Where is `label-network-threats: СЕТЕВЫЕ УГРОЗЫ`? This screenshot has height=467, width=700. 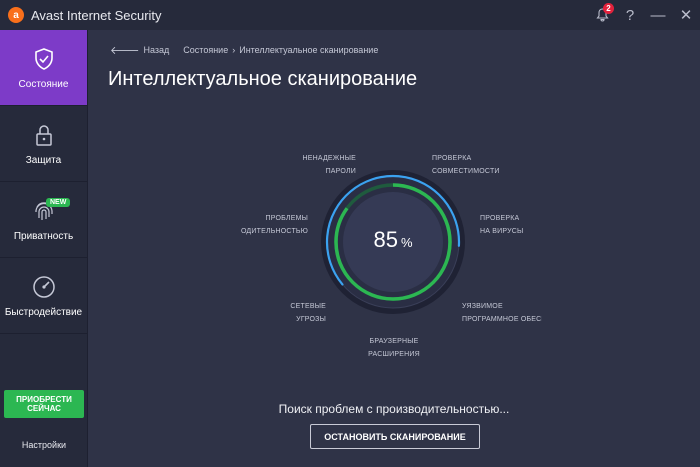
label-network-threats: СЕТЕВЫЕ УГРОЗЫ is located at coordinates (308, 313).